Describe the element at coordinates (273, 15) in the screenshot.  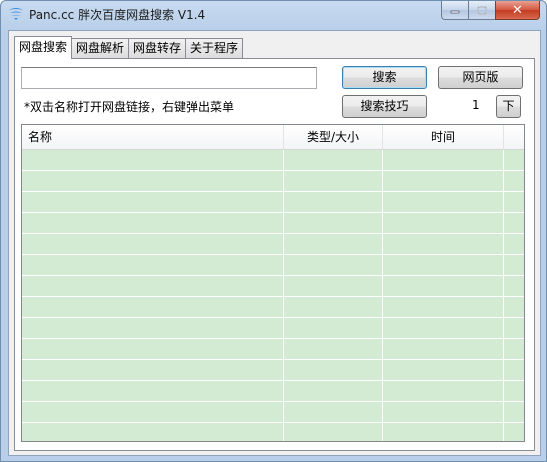
I see `title-bar: Panc.cc 胖次百度网盘搜索 V1.4 ✕` at that location.